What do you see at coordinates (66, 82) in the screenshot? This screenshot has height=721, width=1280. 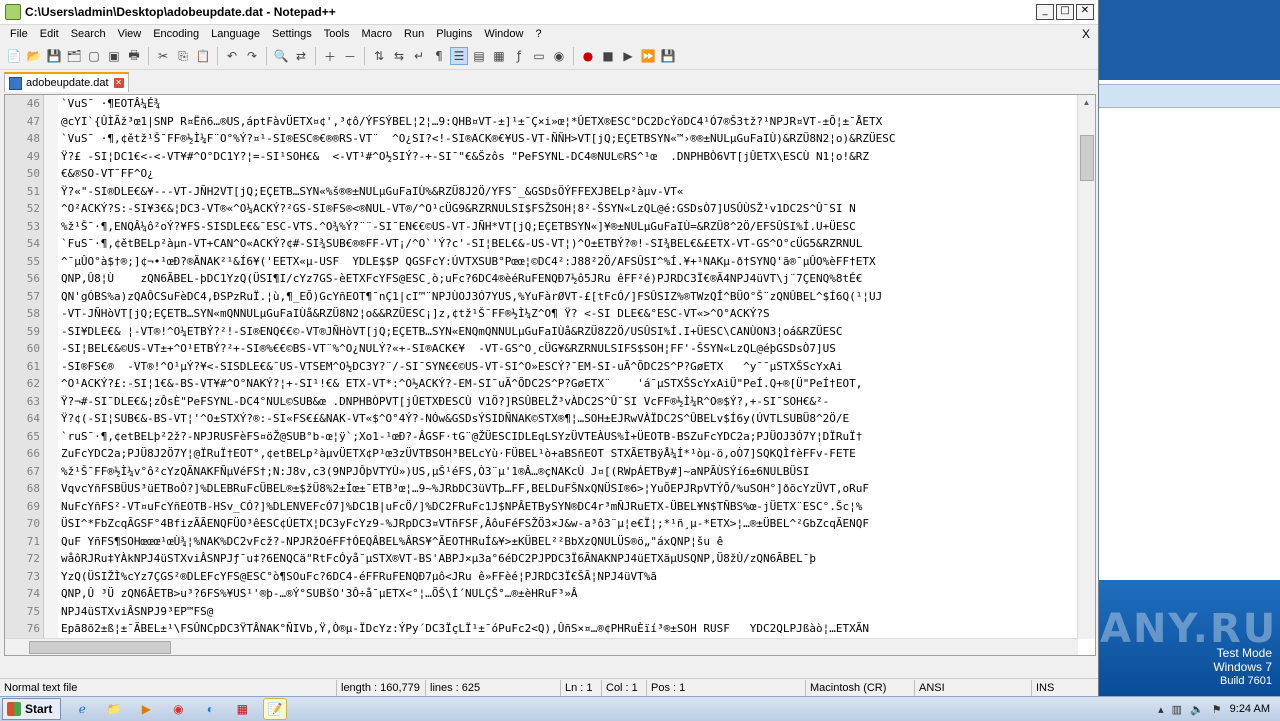 I see `tab-adobeupdate: adobeupdate.dat ✕` at bounding box center [66, 82].